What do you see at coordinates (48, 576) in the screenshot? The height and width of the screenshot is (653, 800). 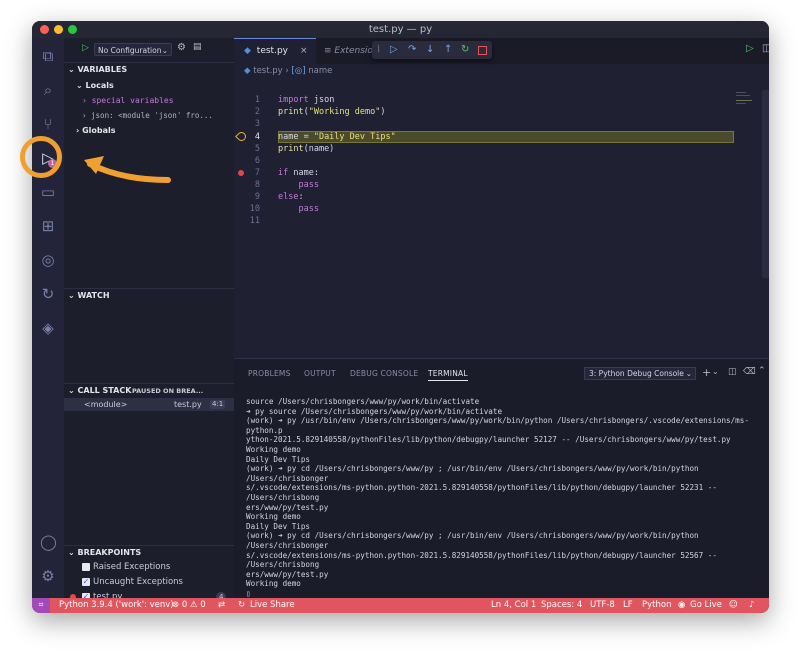 I see `settings-icon: ⚙` at bounding box center [48, 576].